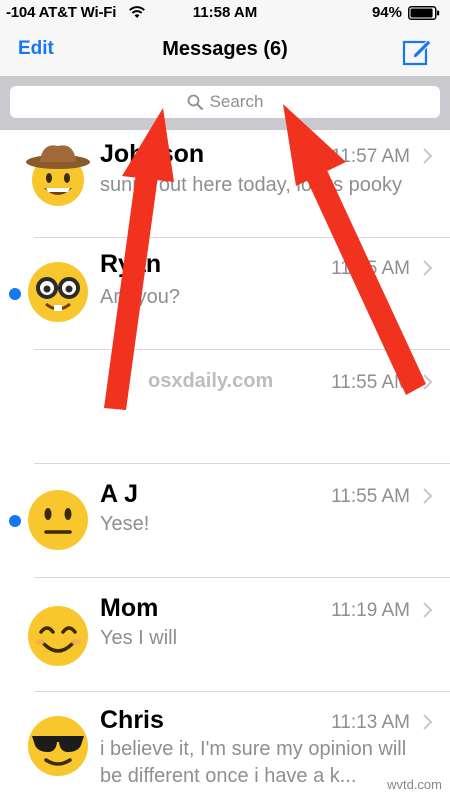 The height and width of the screenshot is (800, 450). I want to click on message-preview: Yese!, so click(125, 524).